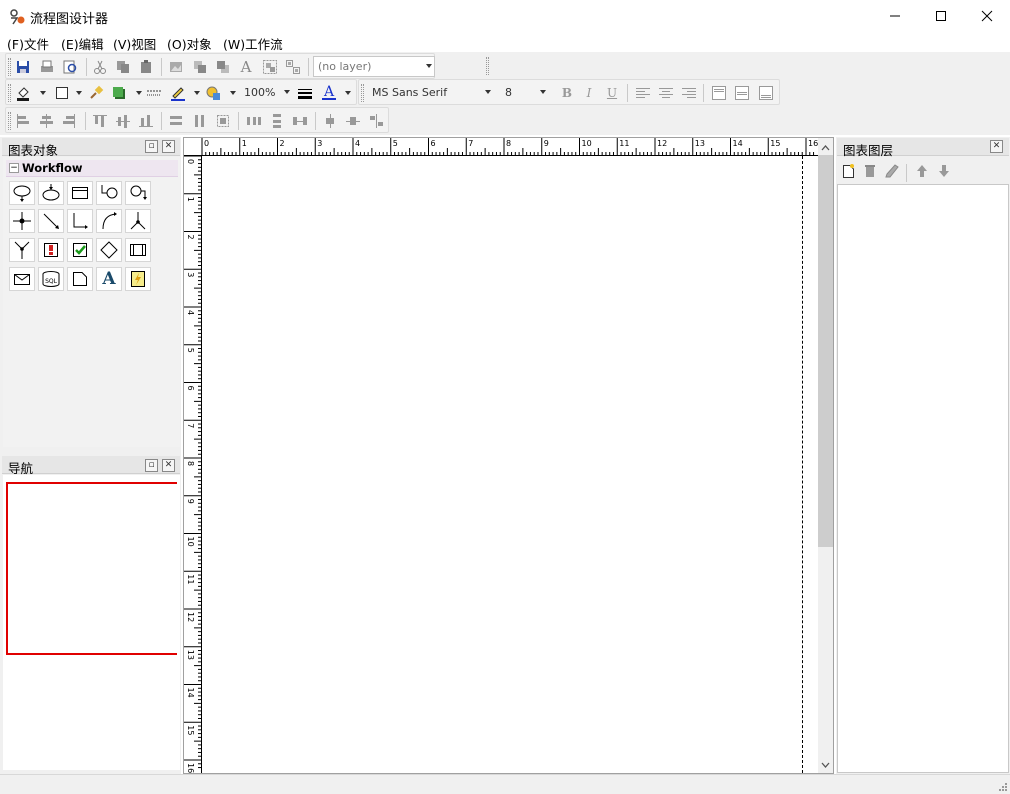  I want to click on format-painter-icon, so click(96, 93).